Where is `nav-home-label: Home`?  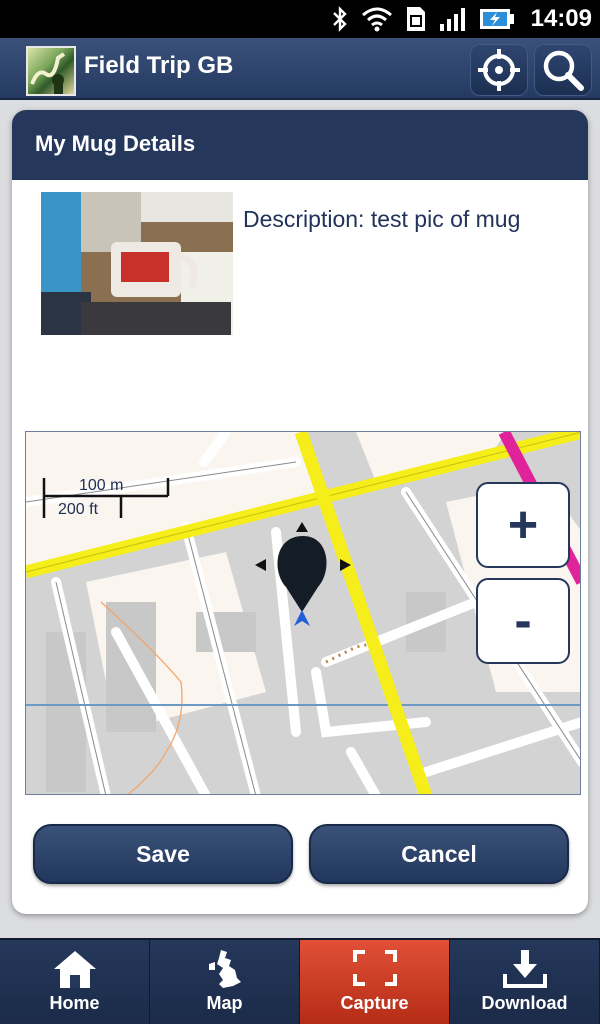
nav-home-label: Home is located at coordinates (74, 1003).